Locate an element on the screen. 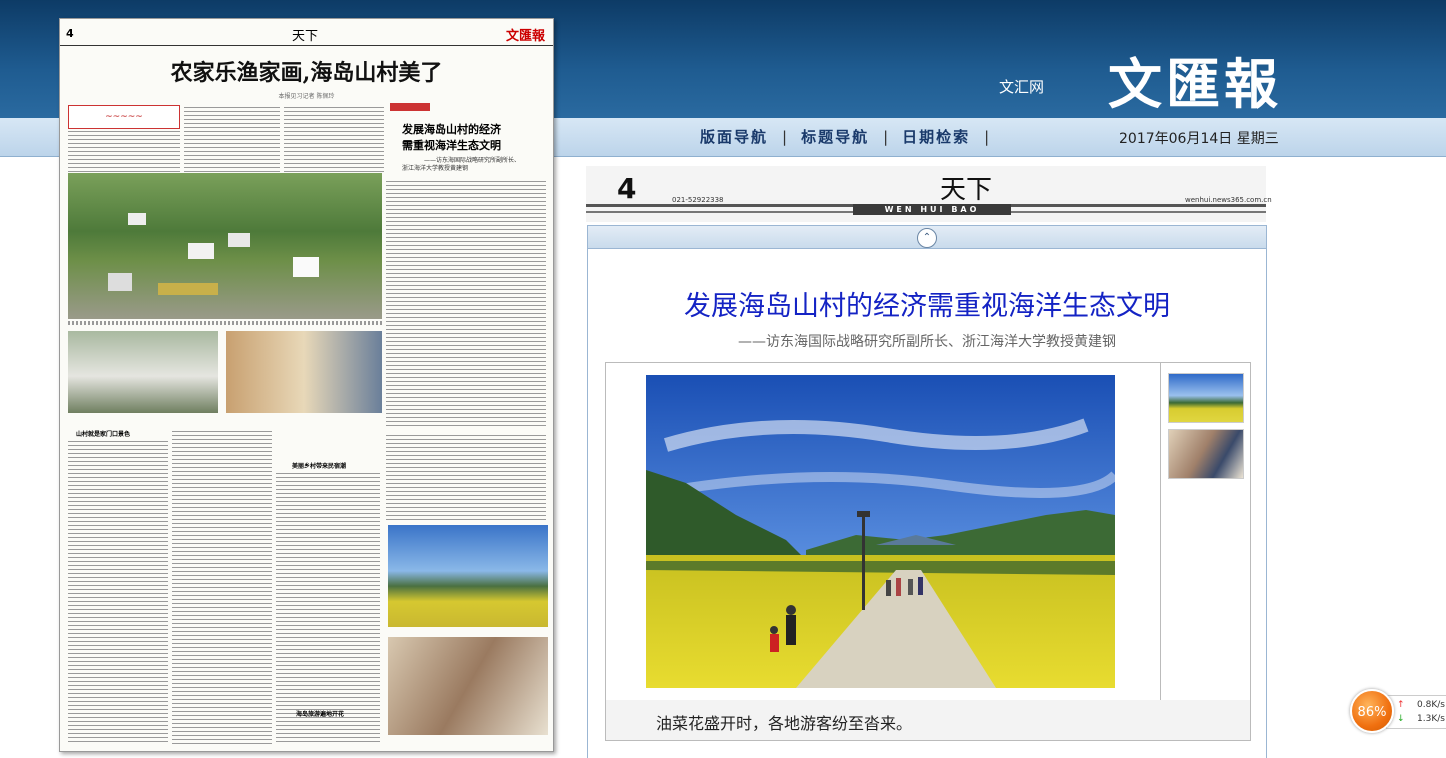  thumb-interview-sub-2: 浙江海洋大学教授黄建钢 is located at coordinates (435, 168).